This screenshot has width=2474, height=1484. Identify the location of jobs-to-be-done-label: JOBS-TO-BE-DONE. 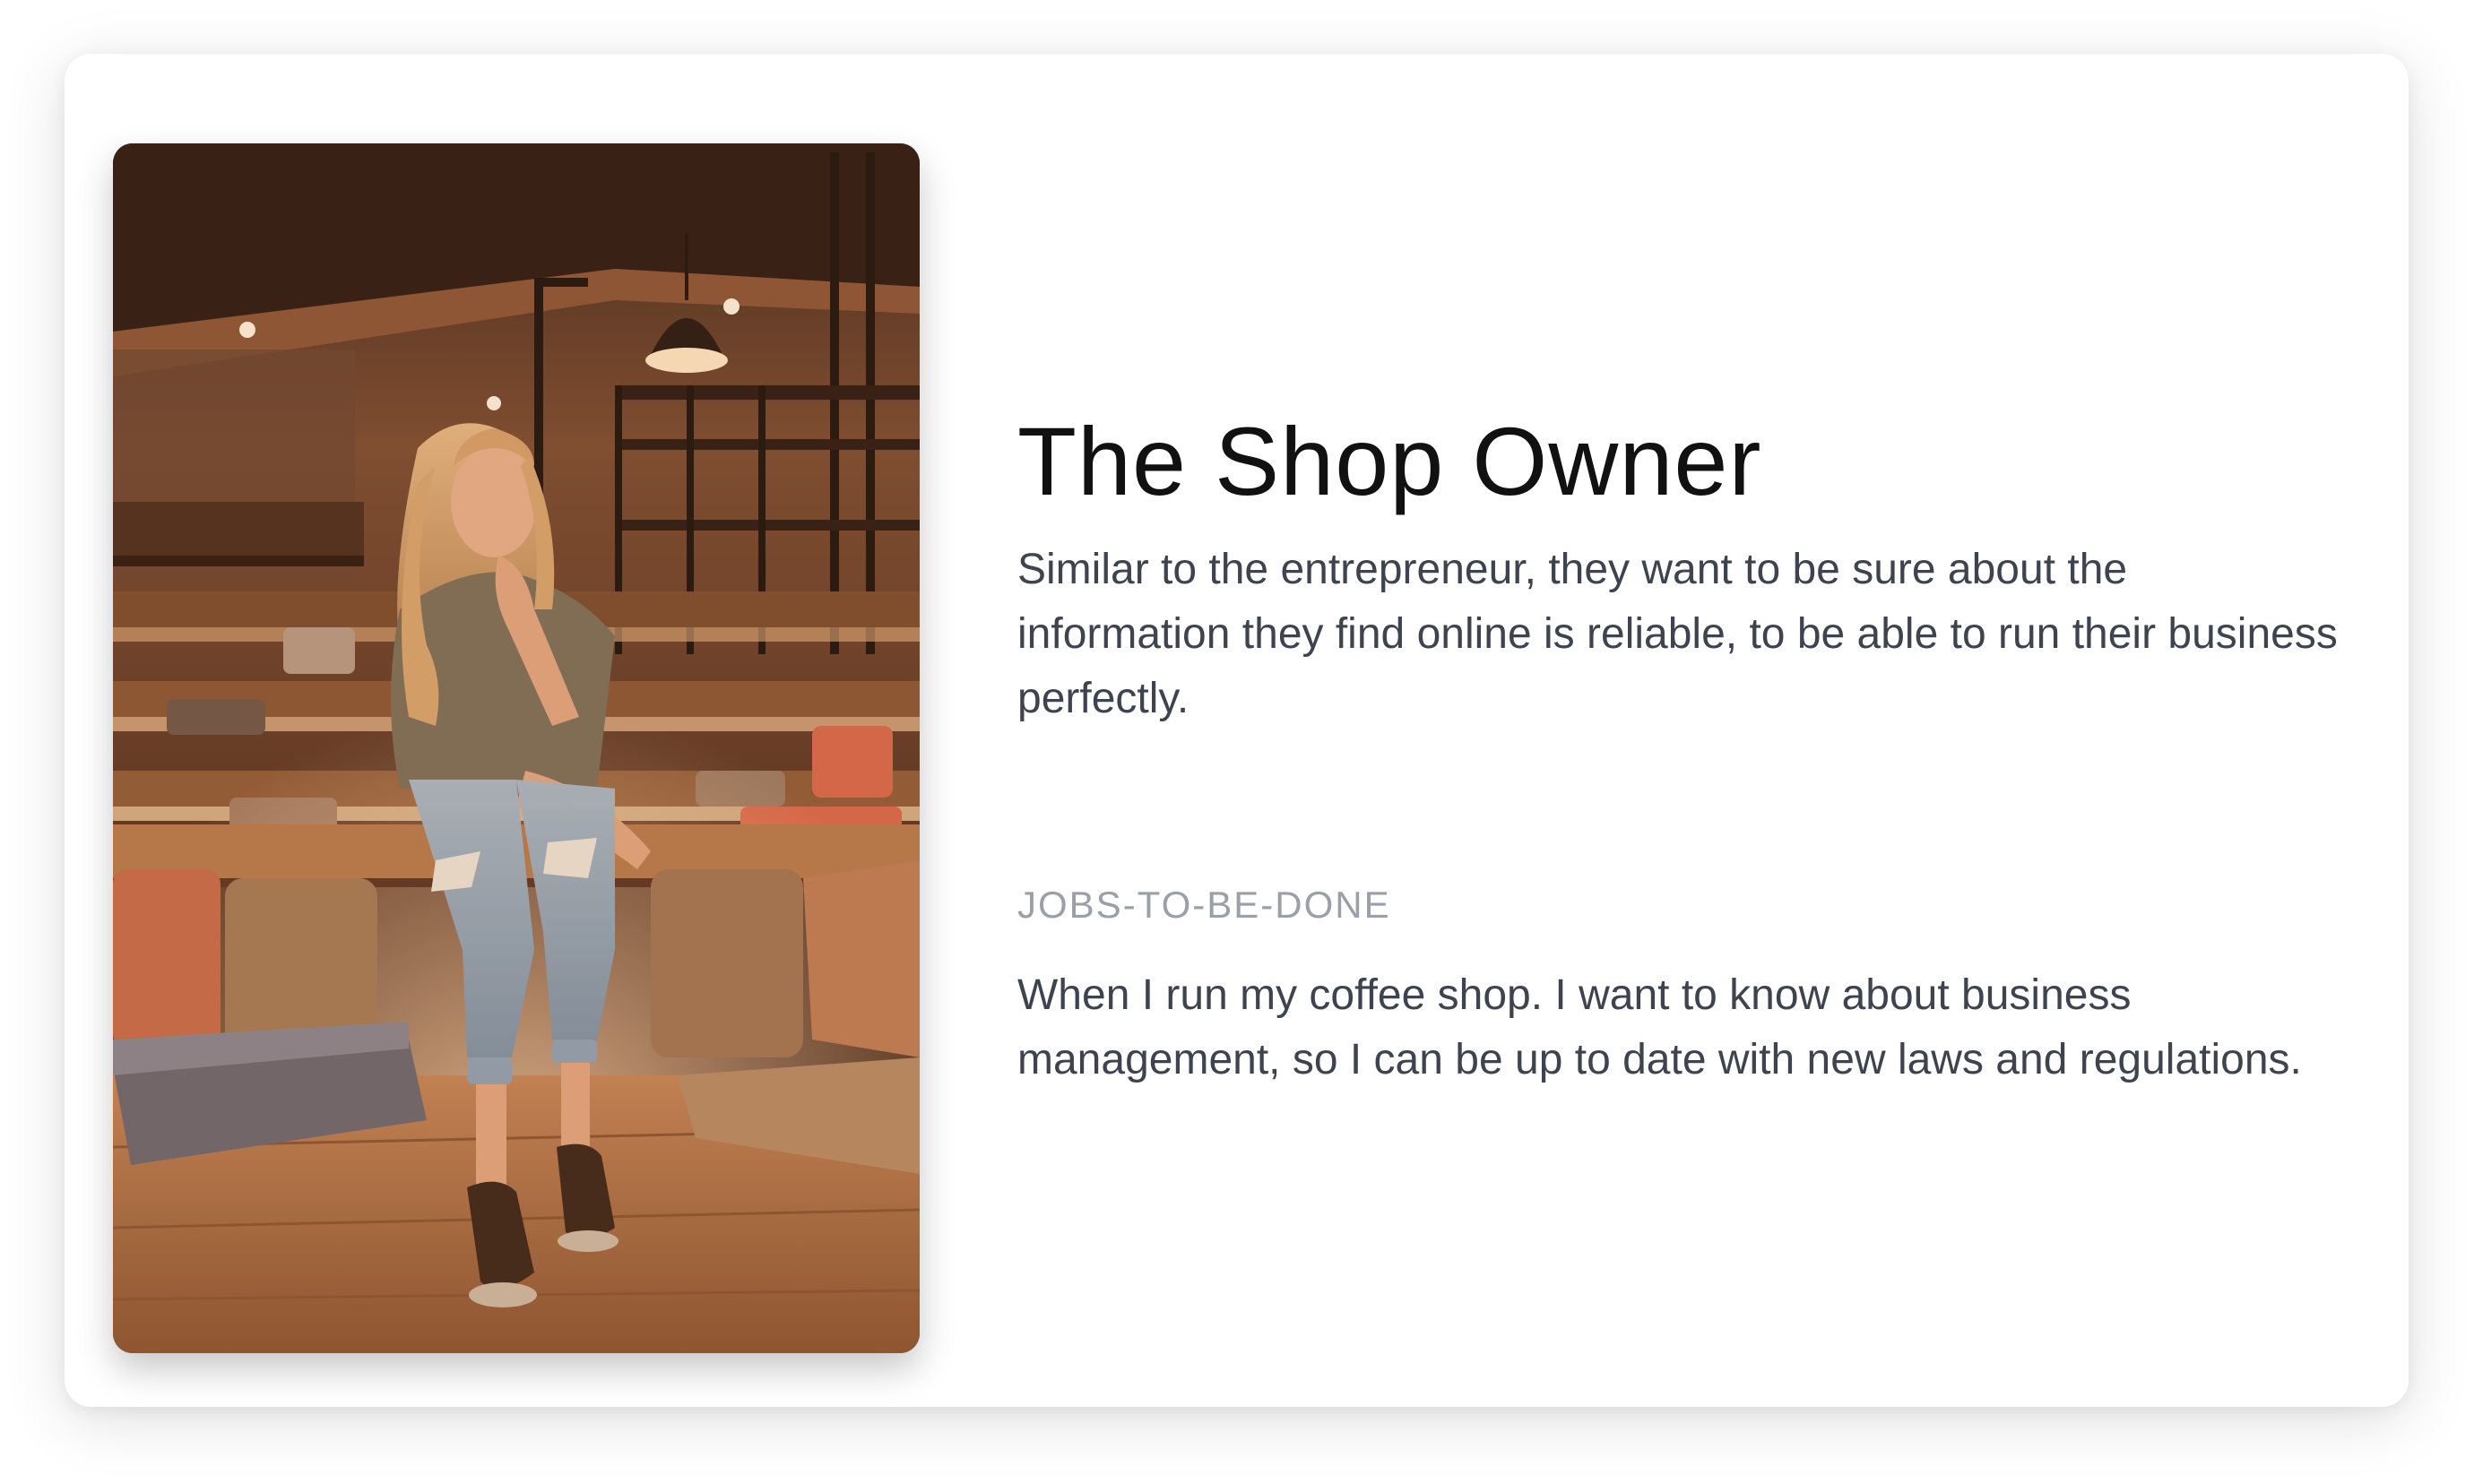
(1204, 905).